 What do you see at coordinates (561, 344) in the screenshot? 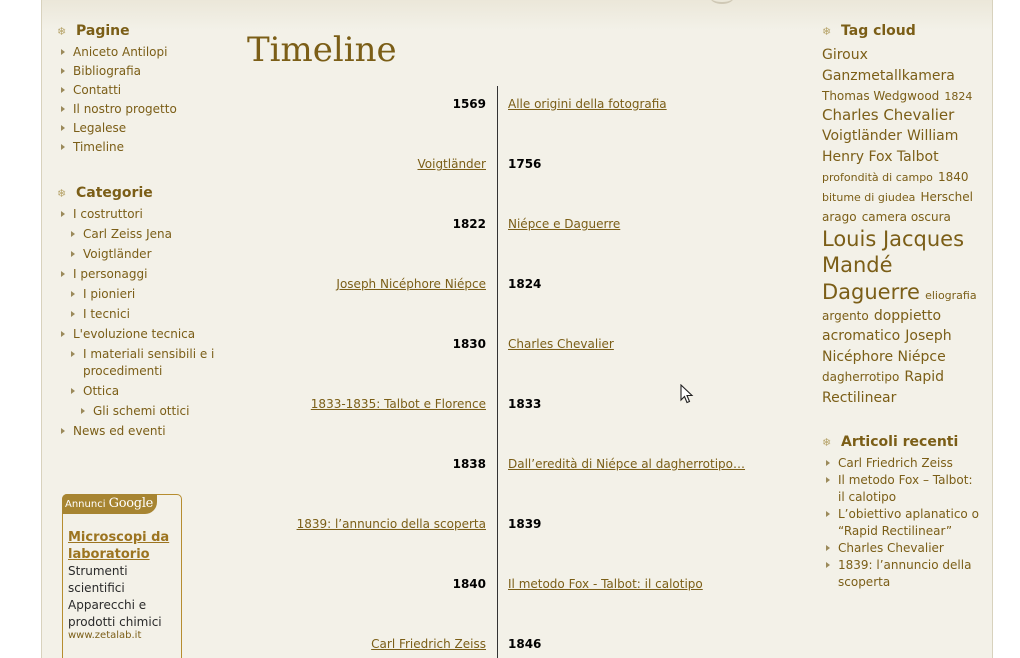
I see `timeline-article-link: Charles Chevalier` at bounding box center [561, 344].